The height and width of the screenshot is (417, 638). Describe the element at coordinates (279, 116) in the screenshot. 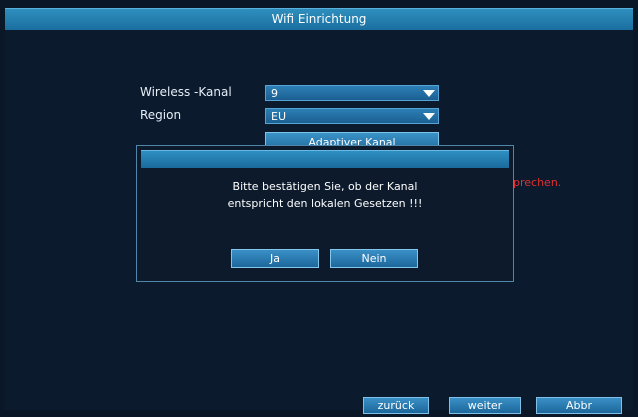

I see `region-select-value: EU` at that location.